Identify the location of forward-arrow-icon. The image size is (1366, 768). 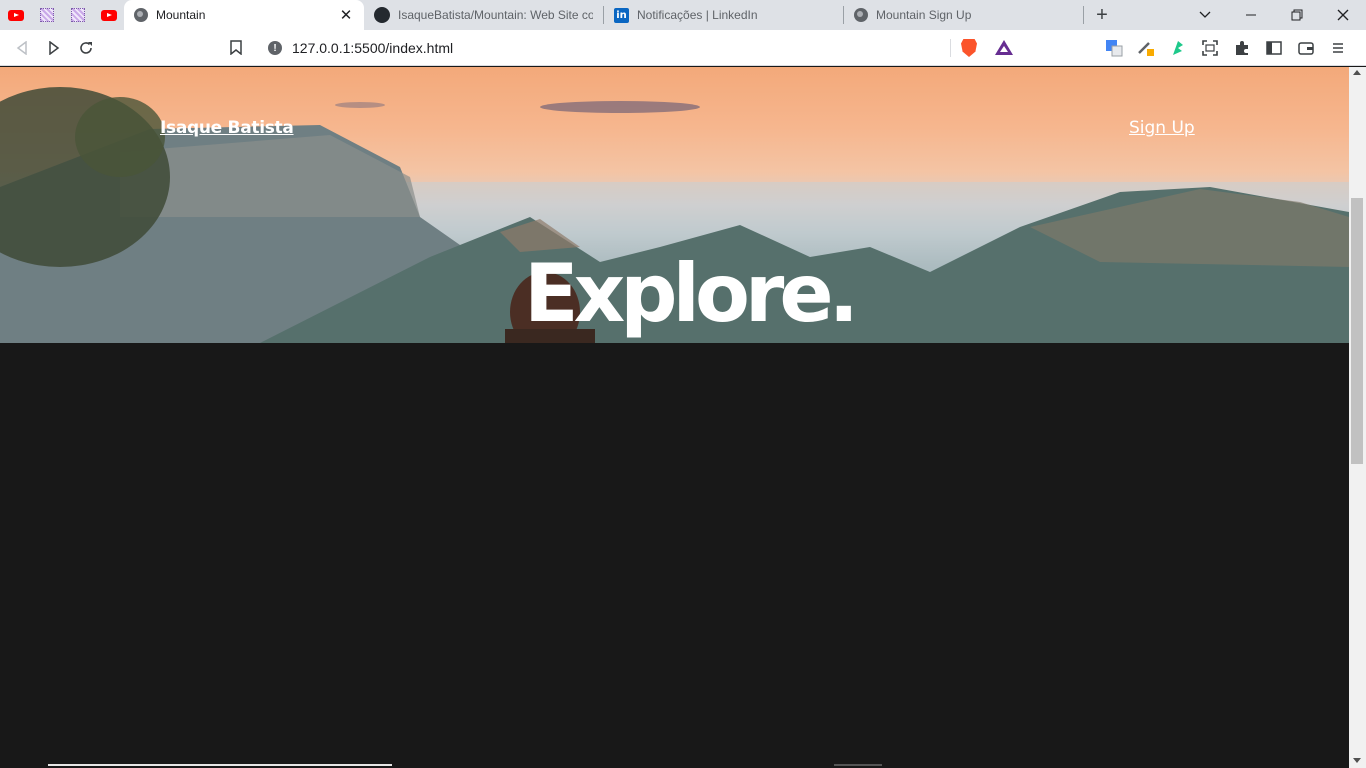
(54, 47).